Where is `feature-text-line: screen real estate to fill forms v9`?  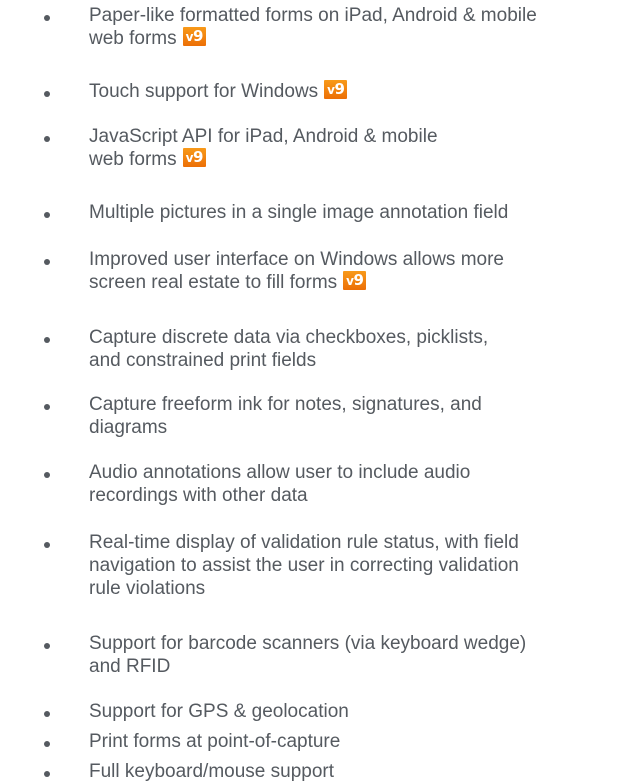 feature-text-line: screen real estate to fill forms v9 is located at coordinates (365, 282).